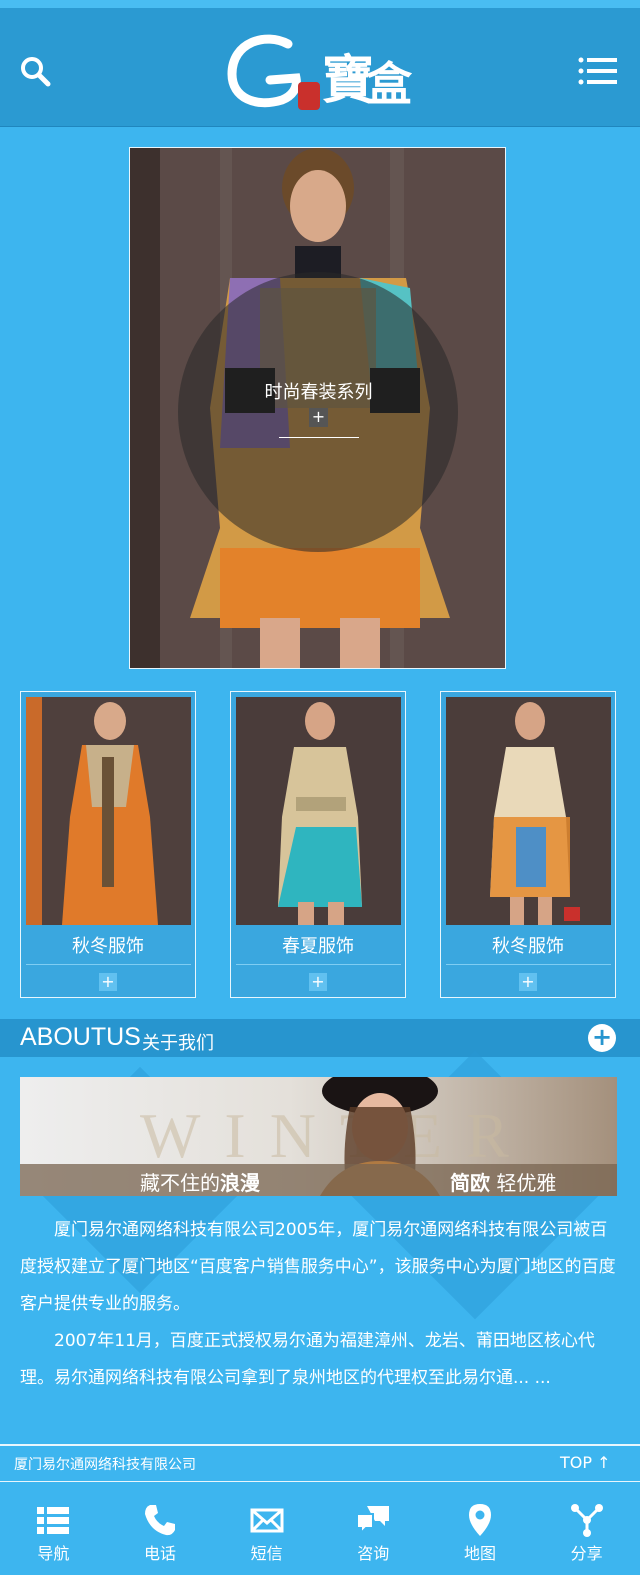  I want to click on nav-item-share: 分享, so click(587, 1528).